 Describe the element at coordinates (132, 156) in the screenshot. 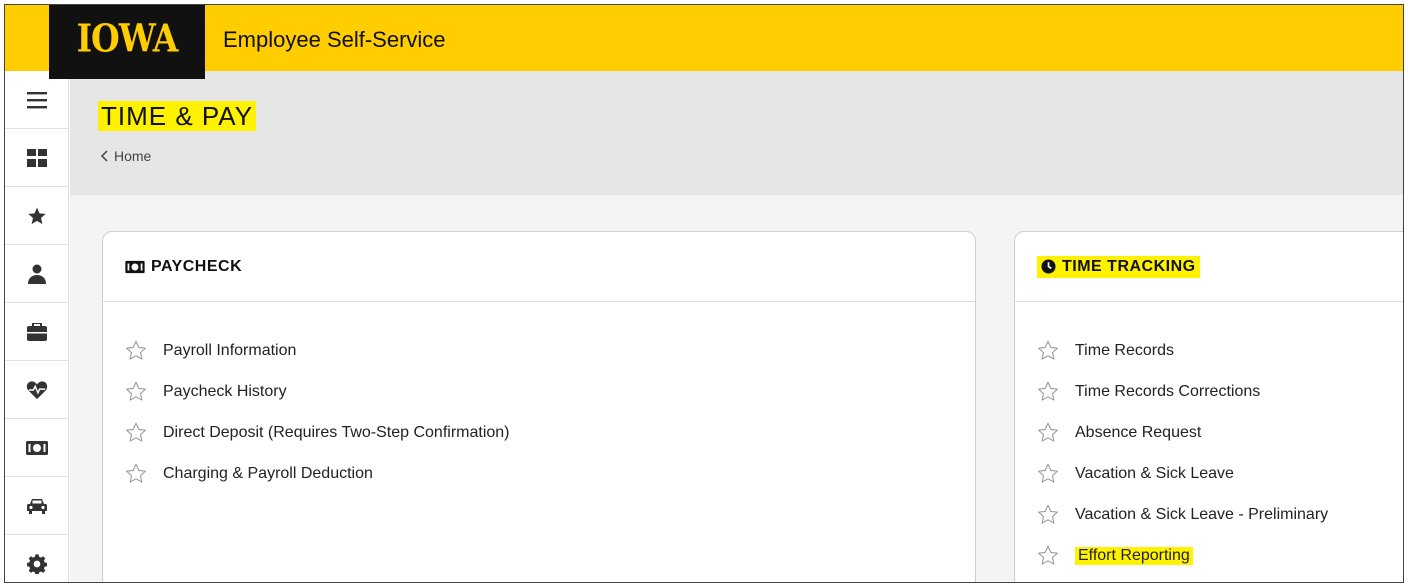

I see `breadcrumb-home-link: Home` at that location.